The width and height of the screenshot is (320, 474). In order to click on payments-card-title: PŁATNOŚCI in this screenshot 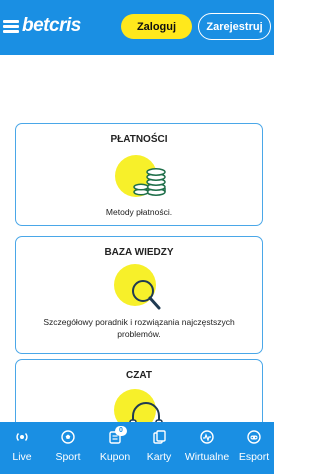, I will do `click(139, 139)`.